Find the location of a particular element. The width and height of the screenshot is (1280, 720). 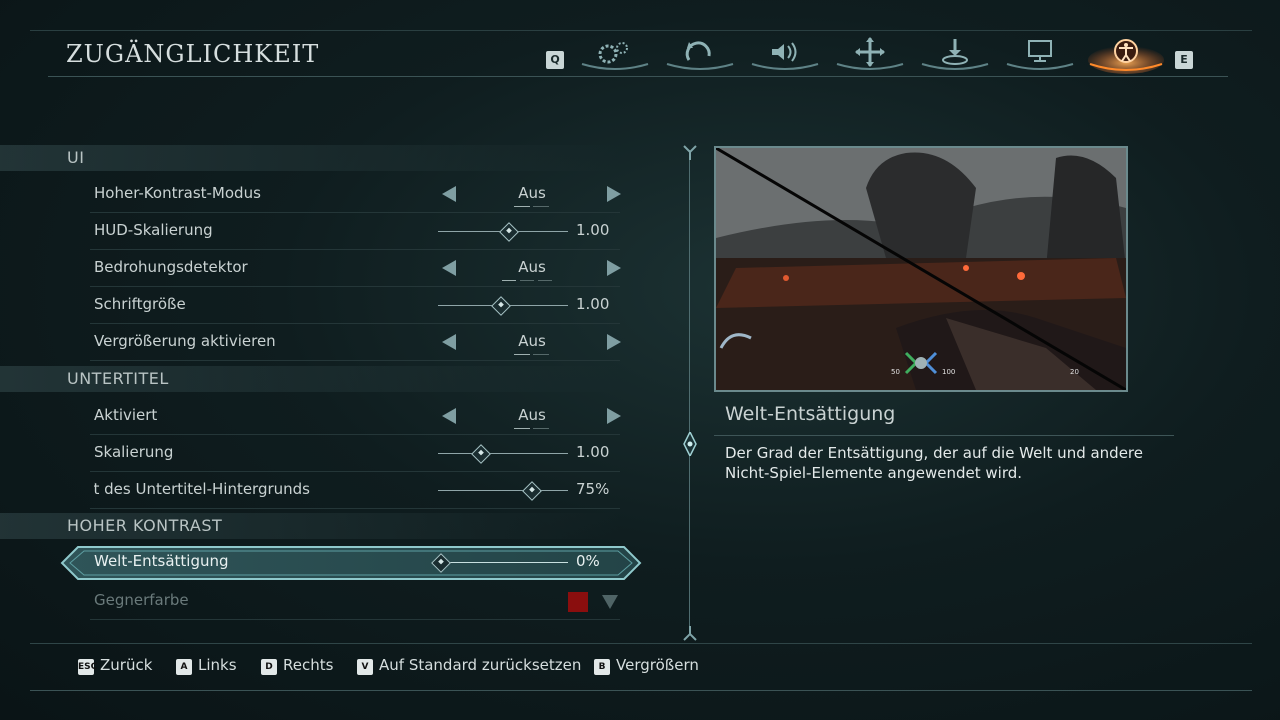

tab-gameplay is located at coordinates (615, 54).